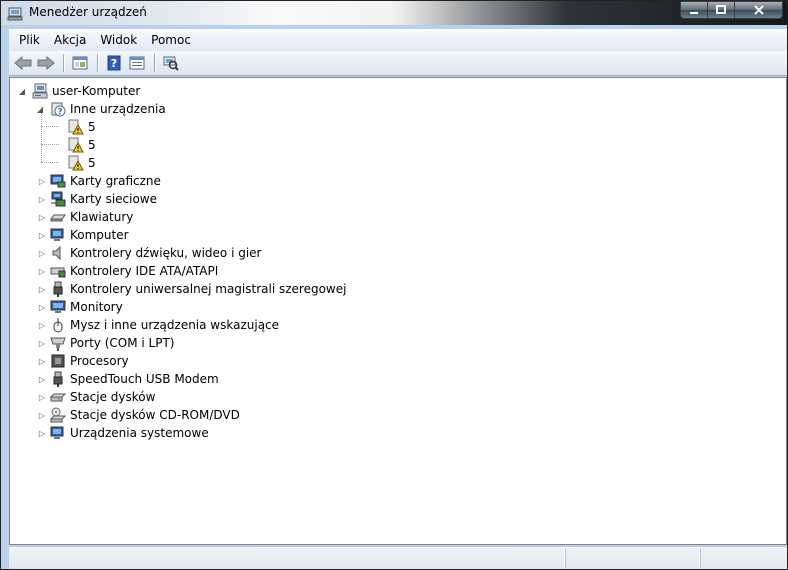  What do you see at coordinates (58, 361) in the screenshot?
I see `processor-icon` at bounding box center [58, 361].